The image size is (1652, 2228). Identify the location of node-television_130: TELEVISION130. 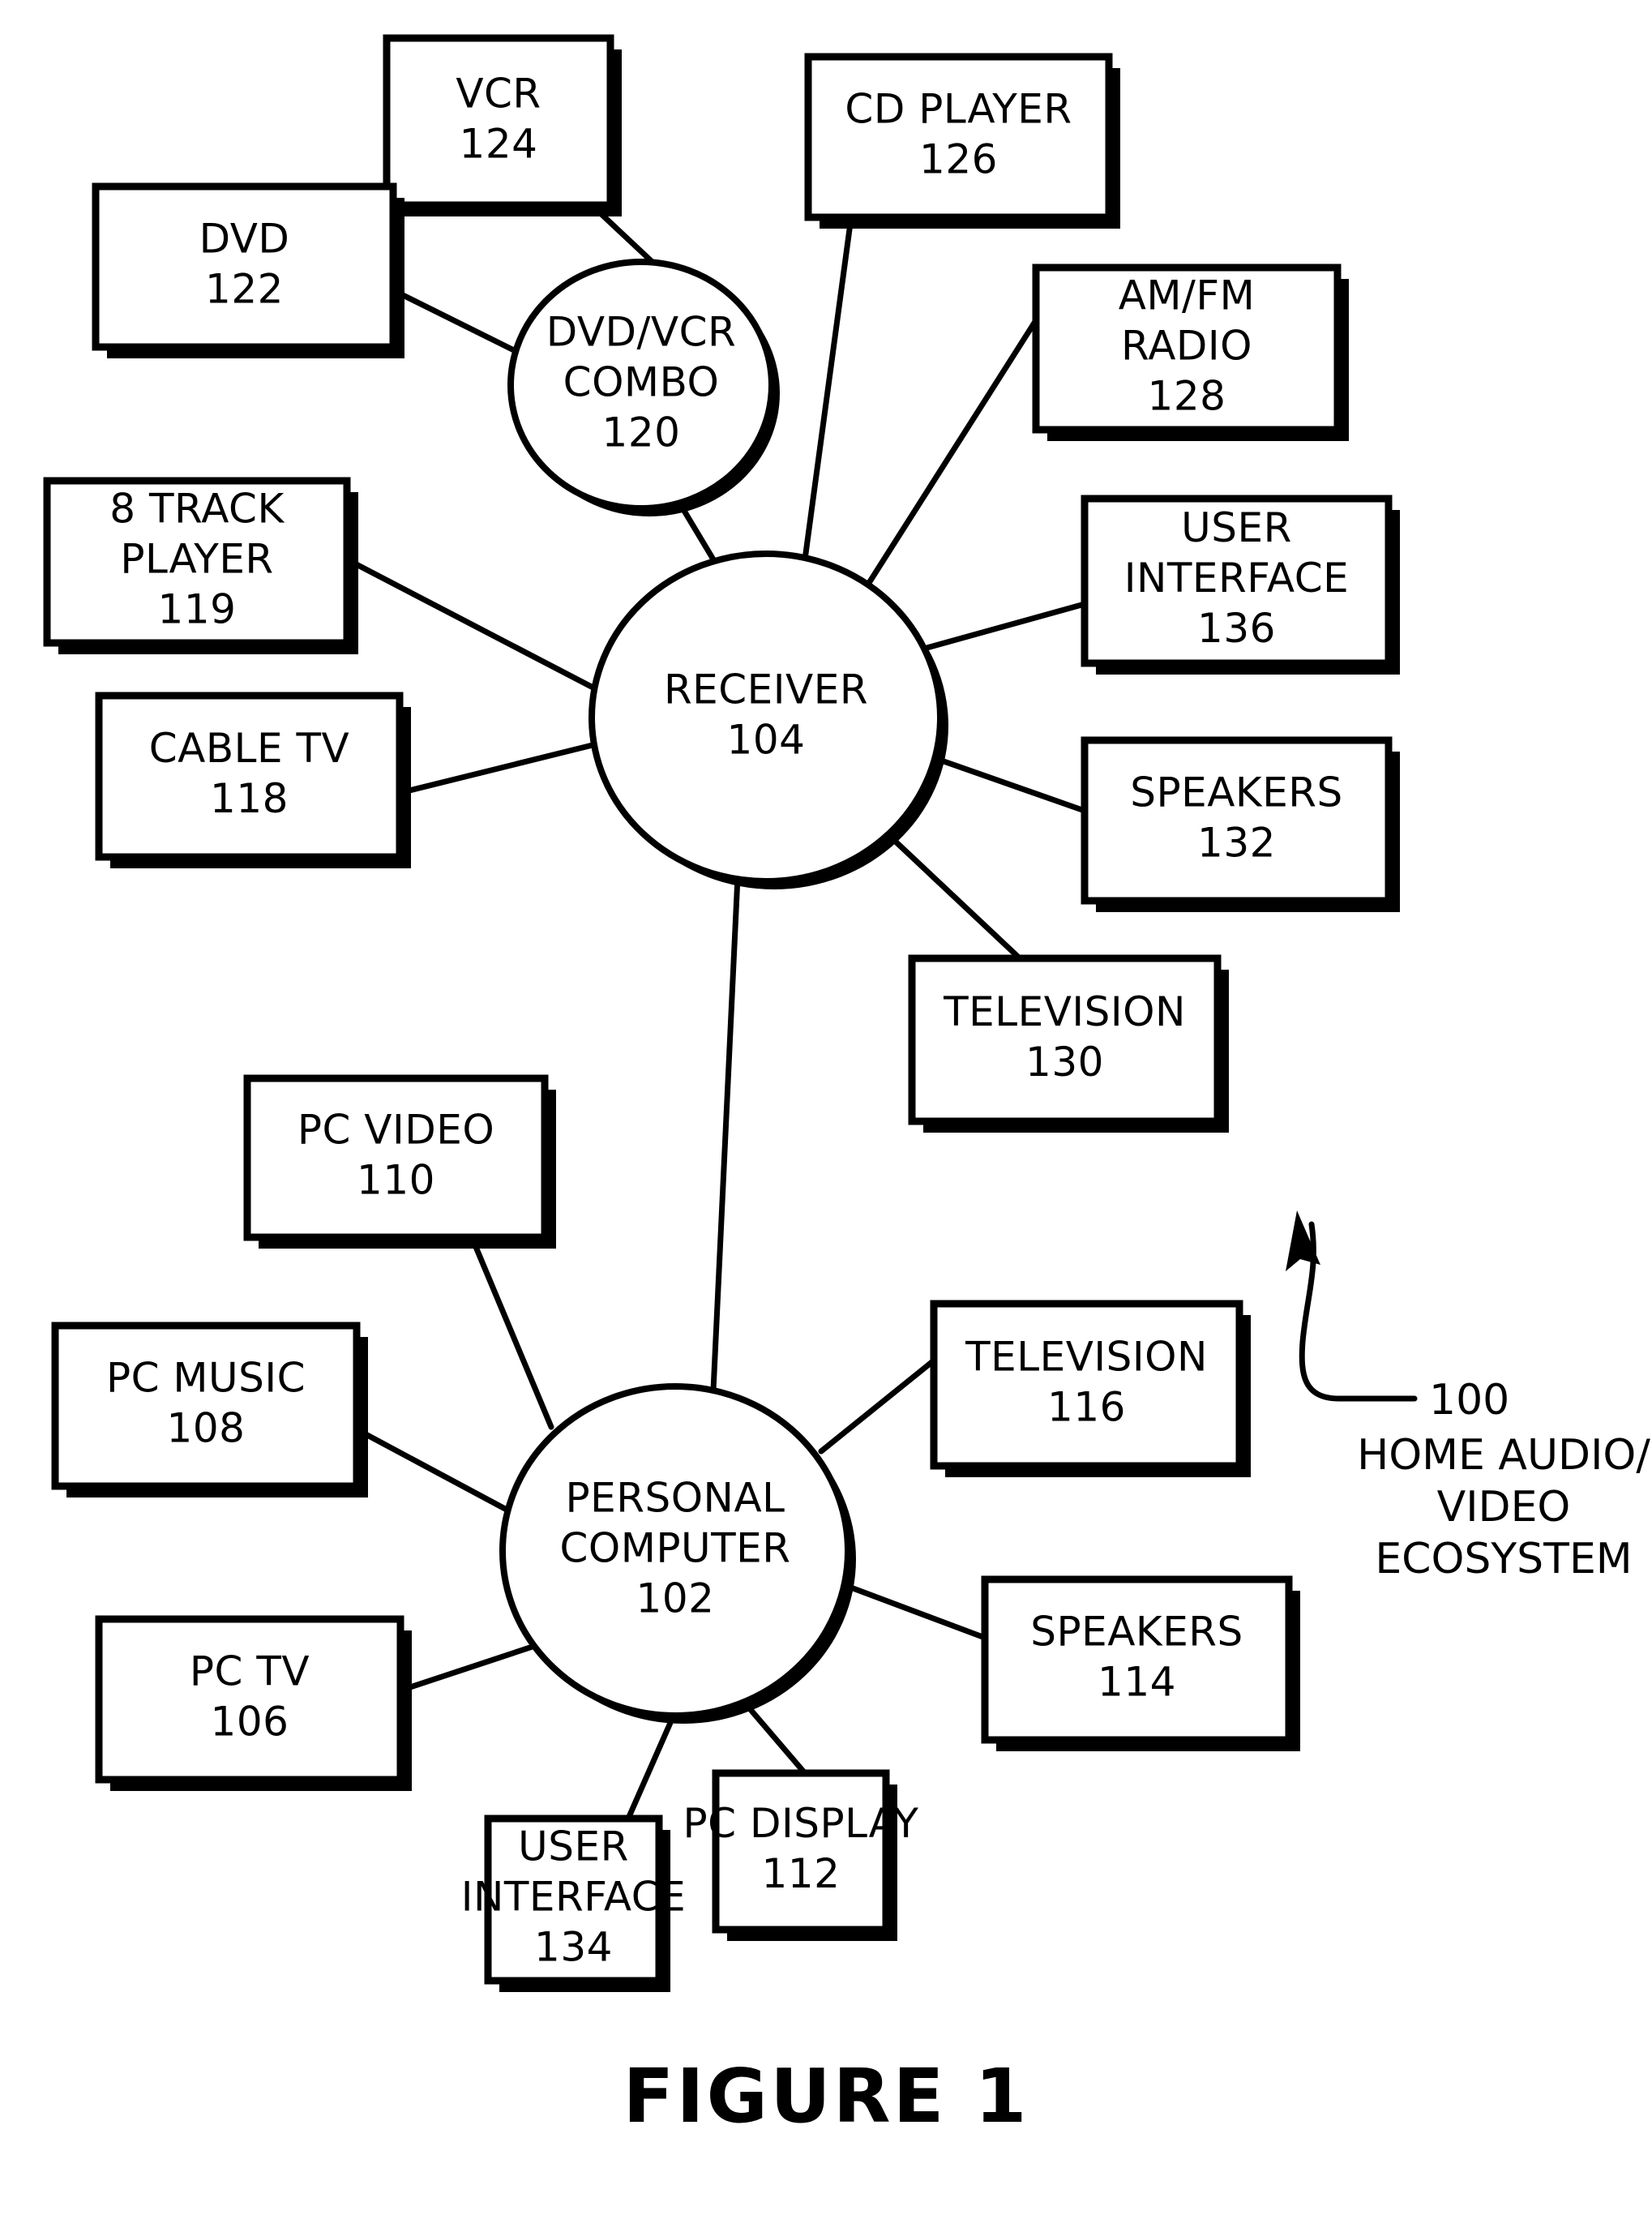
(1069, 1043).